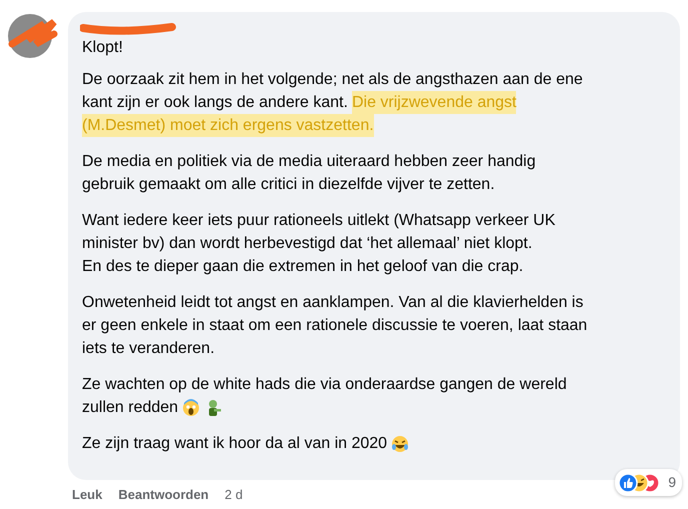 The image size is (688, 509). I want to click on comment-action-link: Beantwoorden, so click(163, 494).